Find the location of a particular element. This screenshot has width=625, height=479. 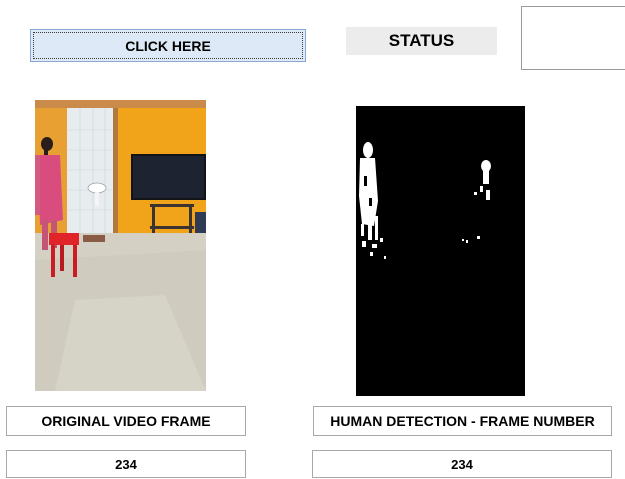

status-label: STATUS is located at coordinates (421, 41).